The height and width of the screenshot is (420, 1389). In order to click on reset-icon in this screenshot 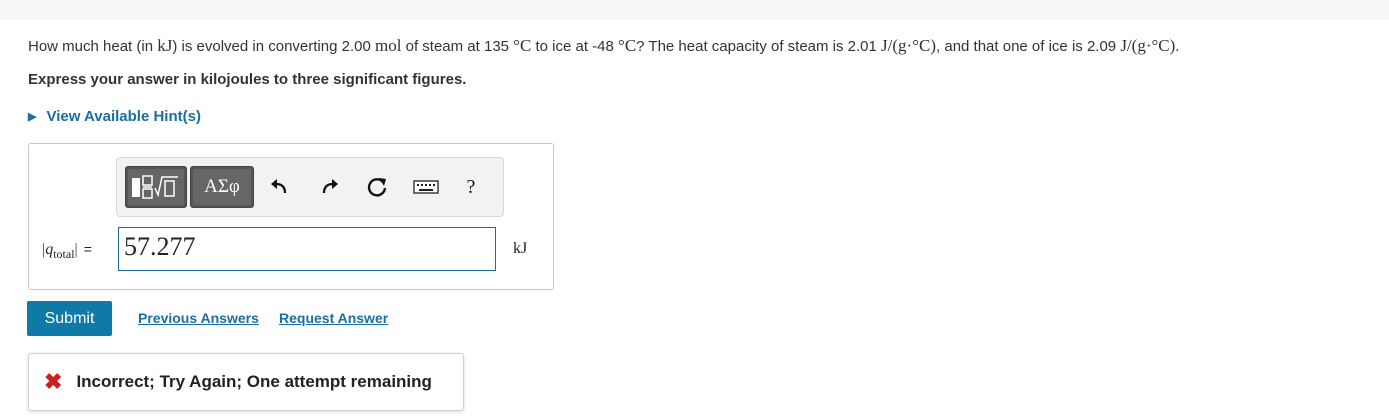, I will do `click(377, 187)`.